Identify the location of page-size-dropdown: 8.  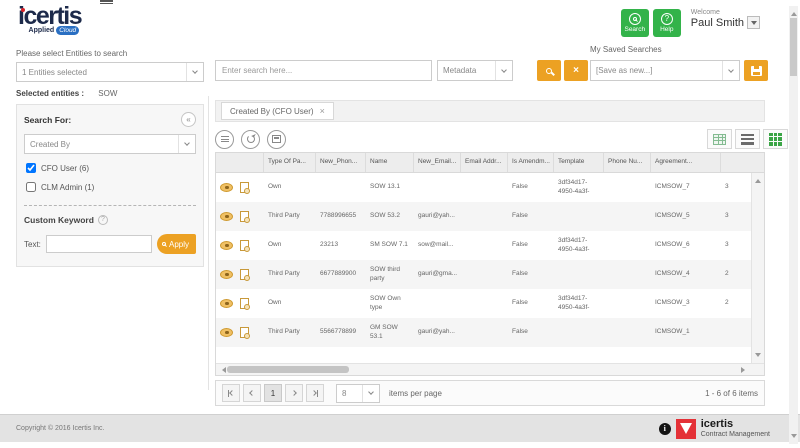
(358, 393).